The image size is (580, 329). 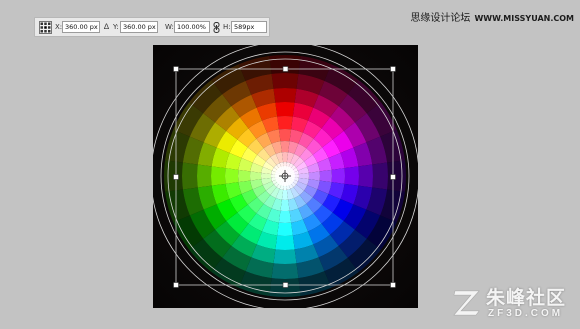 I want to click on delta-icon: ∆, so click(x=106, y=27).